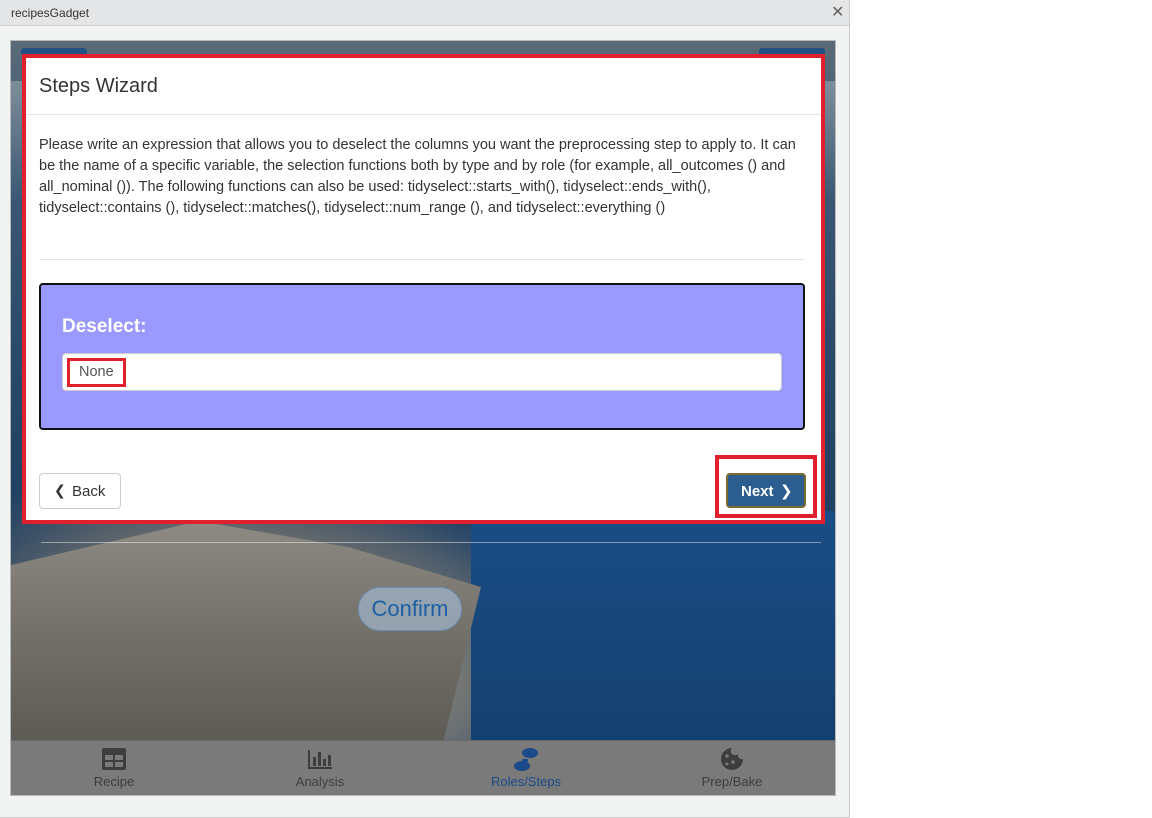 The height and width of the screenshot is (818, 1152). Describe the element at coordinates (246, 631) in the screenshot. I see `background-cliff` at that location.